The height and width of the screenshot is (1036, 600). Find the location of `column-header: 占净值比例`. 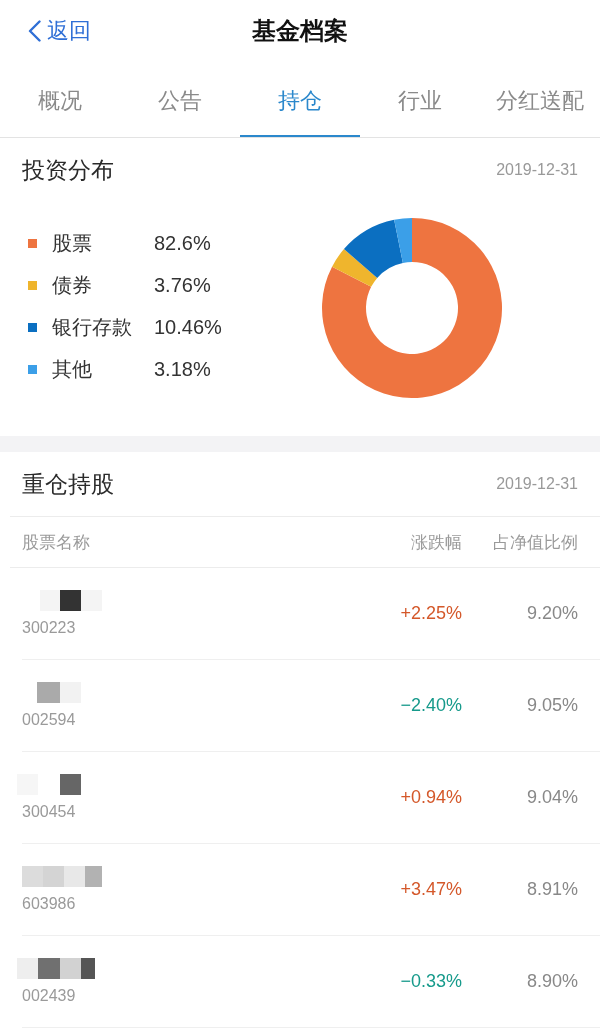

column-header: 占净值比例 is located at coordinates (535, 542).